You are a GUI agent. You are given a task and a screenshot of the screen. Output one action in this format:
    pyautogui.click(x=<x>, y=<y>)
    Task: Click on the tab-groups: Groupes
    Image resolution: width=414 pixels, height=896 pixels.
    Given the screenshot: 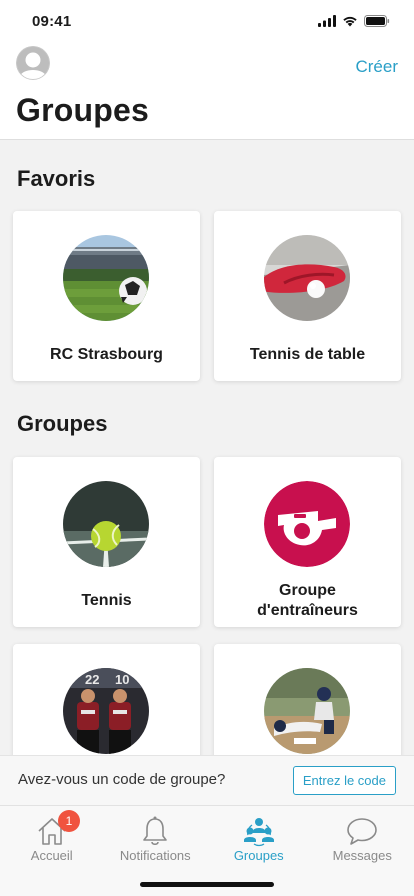 What is the action you would take?
    pyautogui.click(x=259, y=841)
    